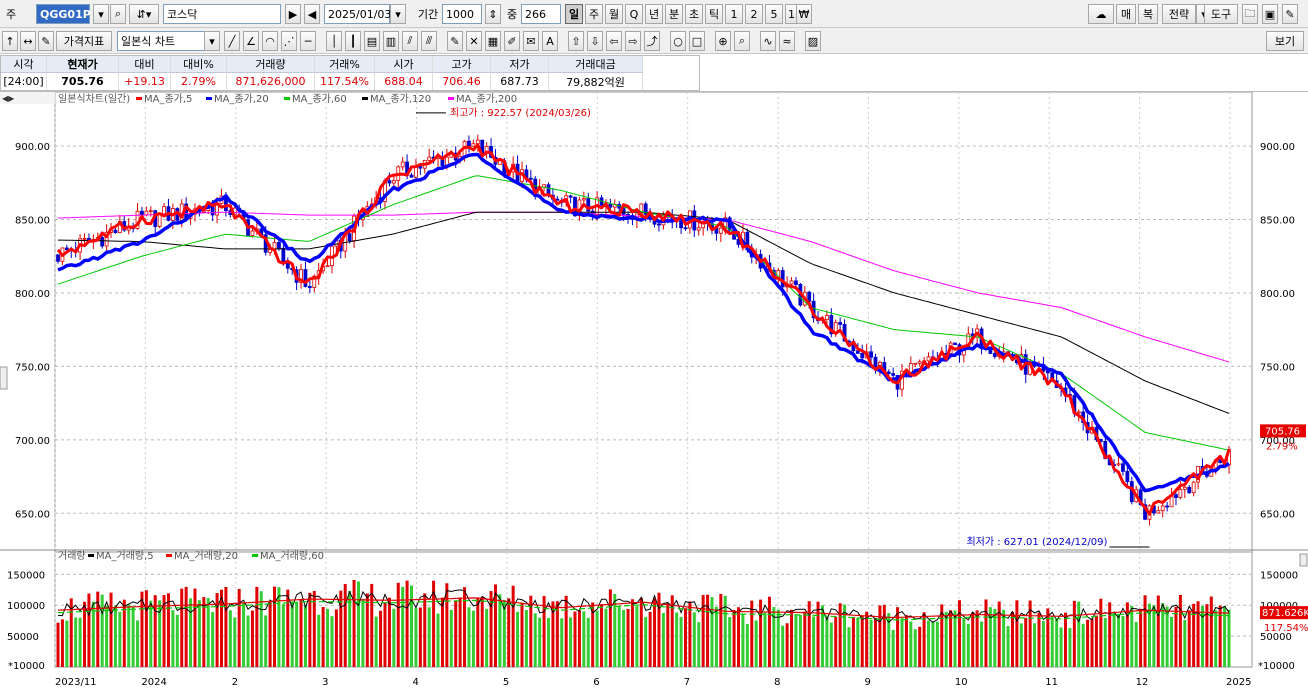 Image resolution: width=1308 pixels, height=692 pixels. I want to click on drawing-tool-button-12: ✕, so click(474, 41).